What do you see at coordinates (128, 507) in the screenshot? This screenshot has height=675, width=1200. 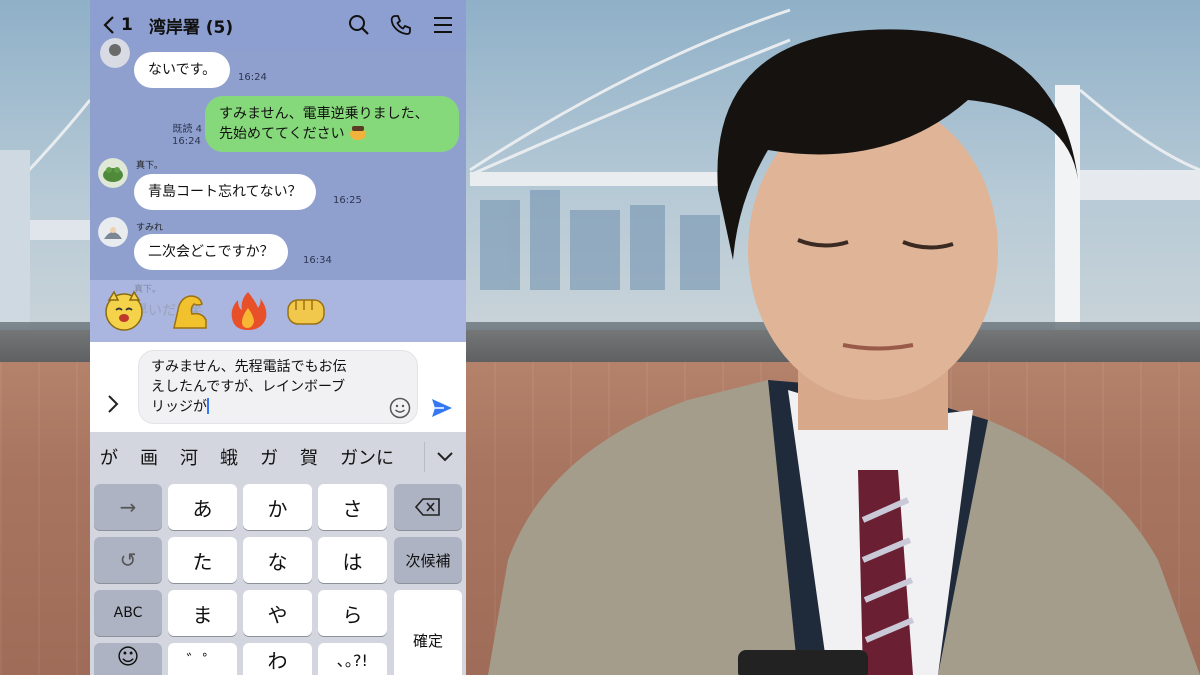 I see `next-char-key: →` at bounding box center [128, 507].